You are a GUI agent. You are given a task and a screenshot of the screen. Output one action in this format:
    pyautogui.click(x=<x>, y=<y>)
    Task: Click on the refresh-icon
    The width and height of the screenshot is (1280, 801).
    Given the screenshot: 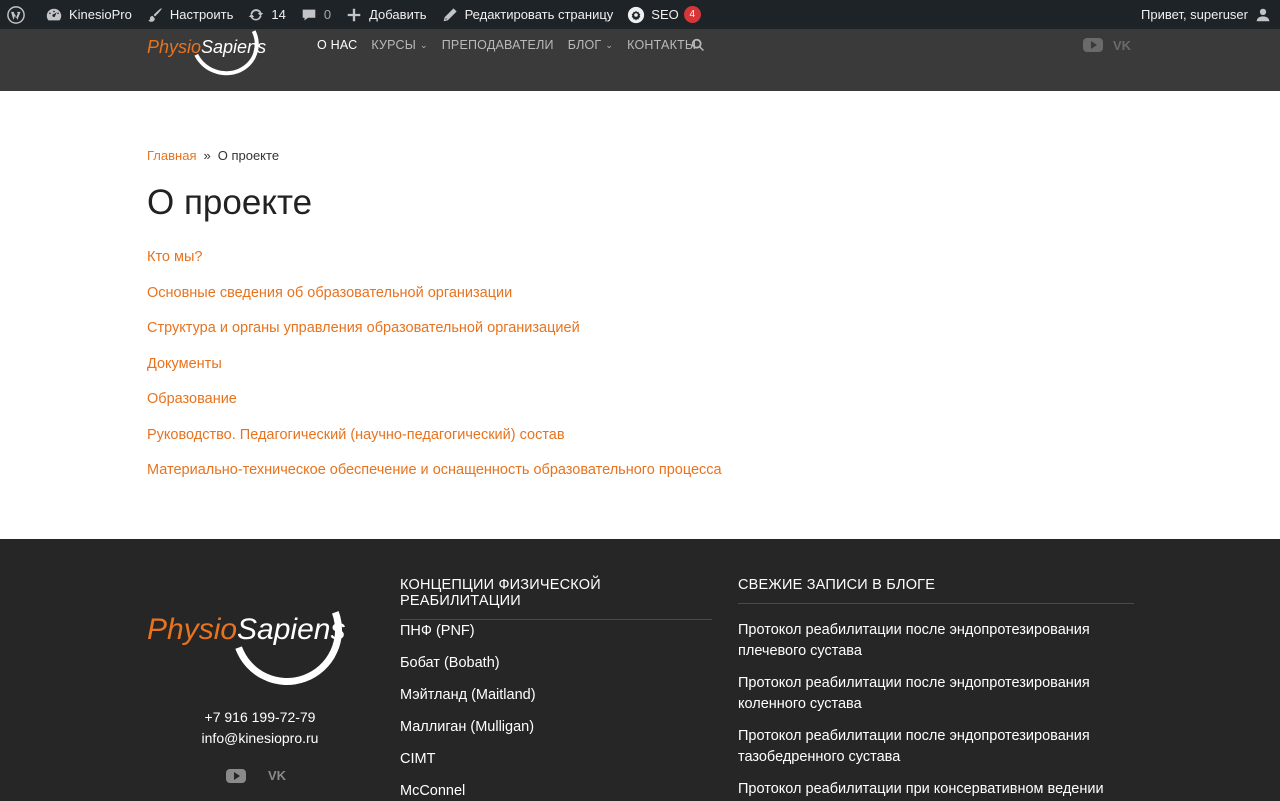 What is the action you would take?
    pyautogui.click(x=256, y=15)
    